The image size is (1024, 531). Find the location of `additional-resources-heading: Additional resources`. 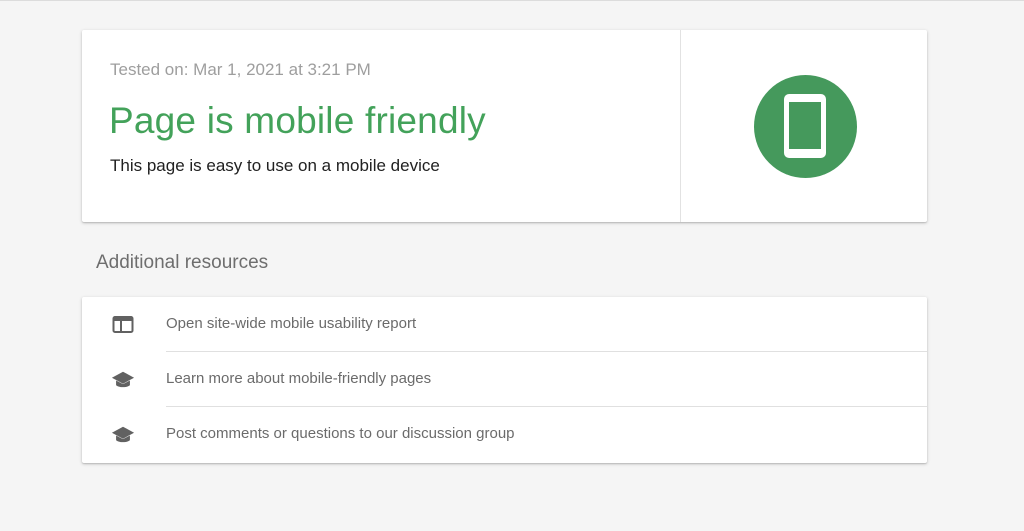

additional-resources-heading: Additional resources is located at coordinates (182, 262).